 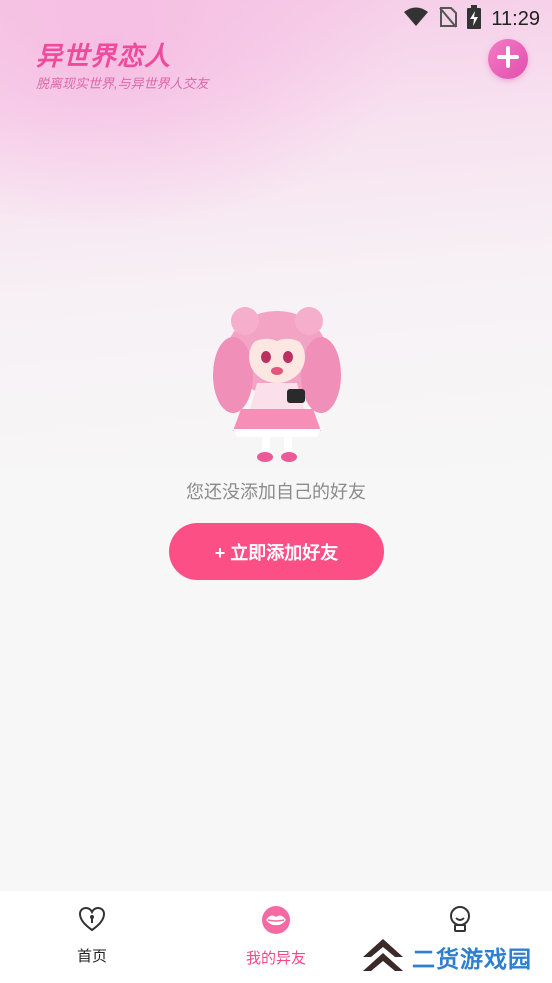 What do you see at coordinates (276, 922) in the screenshot?
I see `lips-icon` at bounding box center [276, 922].